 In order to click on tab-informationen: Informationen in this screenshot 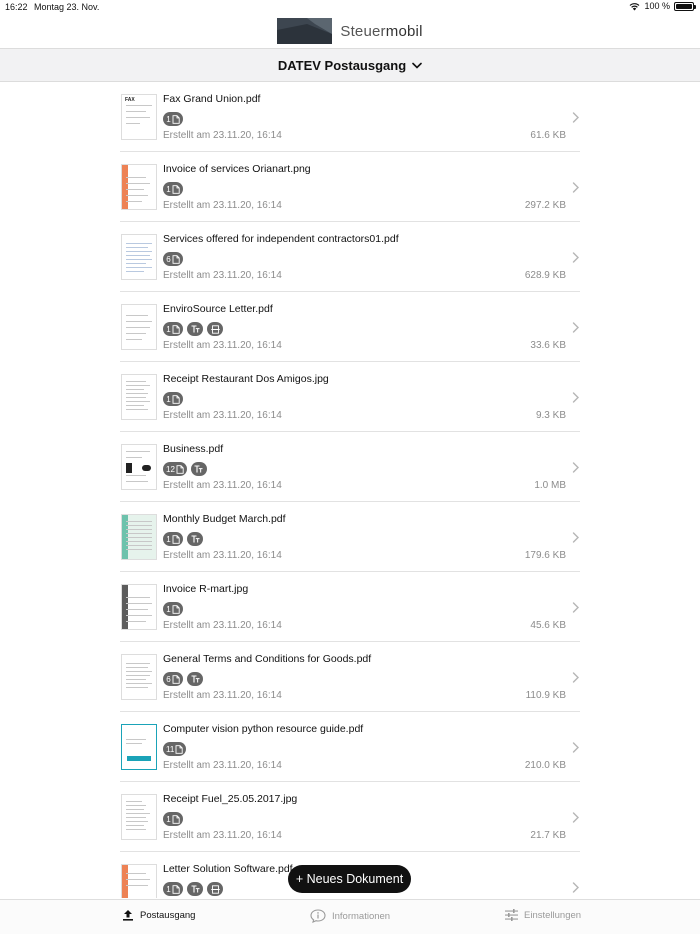, I will do `click(350, 916)`.